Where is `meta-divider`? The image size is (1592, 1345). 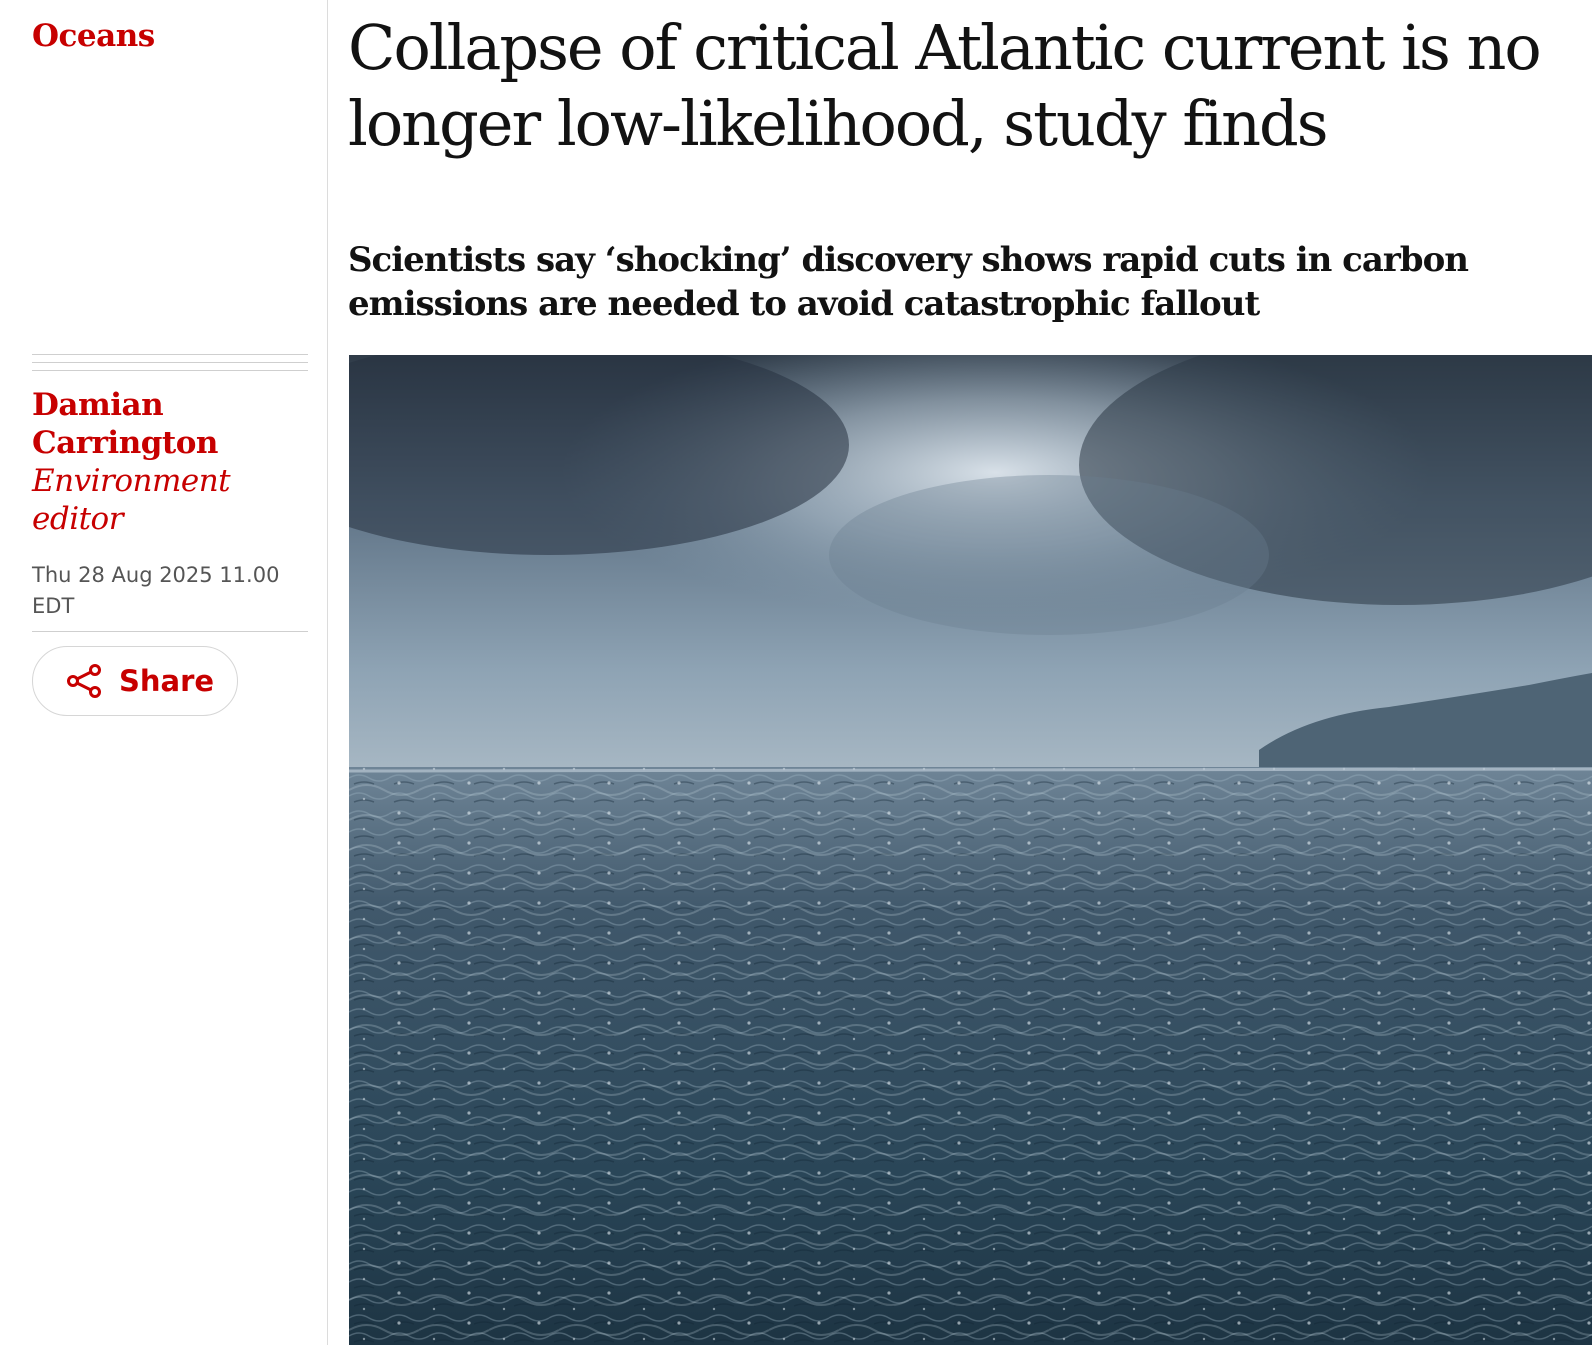 meta-divider is located at coordinates (170, 631).